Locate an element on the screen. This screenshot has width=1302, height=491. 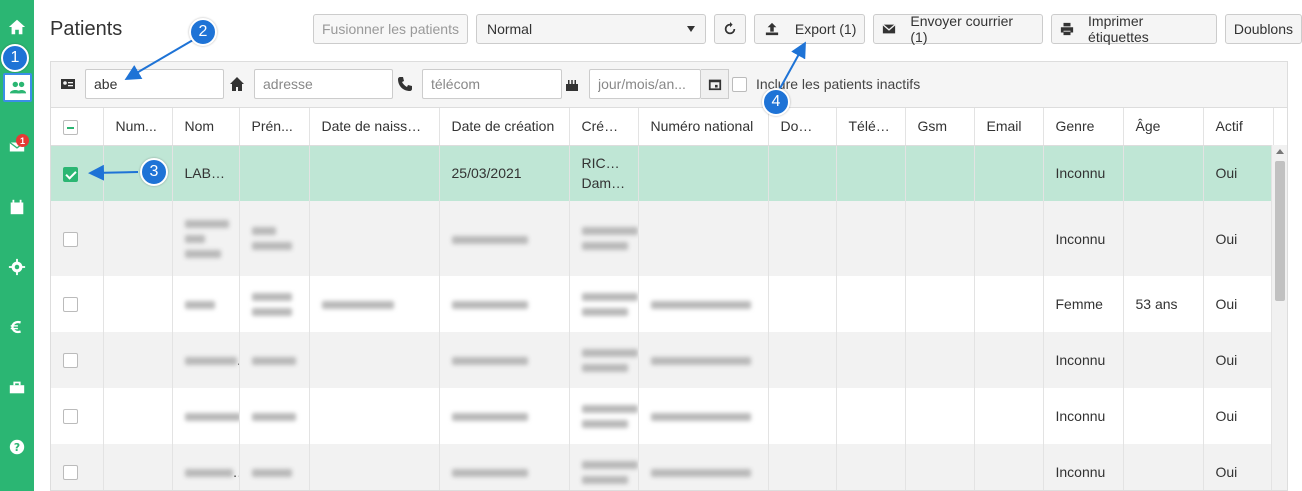
refresh-button is located at coordinates (729, 29).